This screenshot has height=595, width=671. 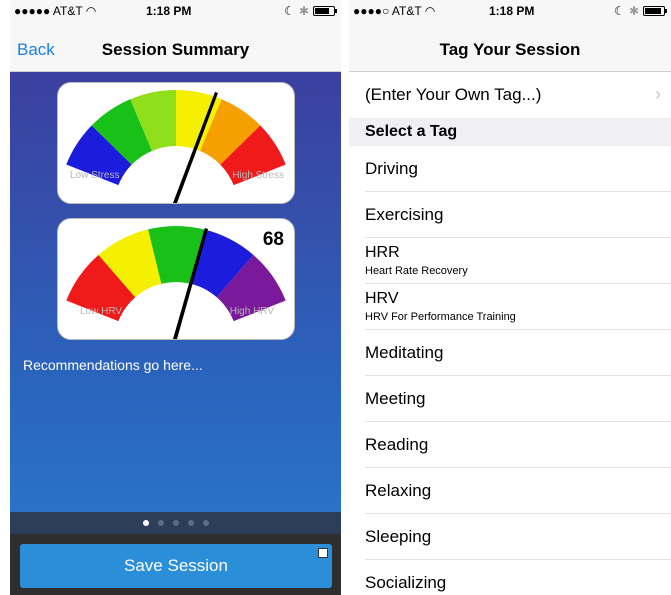 I want to click on low-hrv-label: Low HRV, so click(x=101, y=311).